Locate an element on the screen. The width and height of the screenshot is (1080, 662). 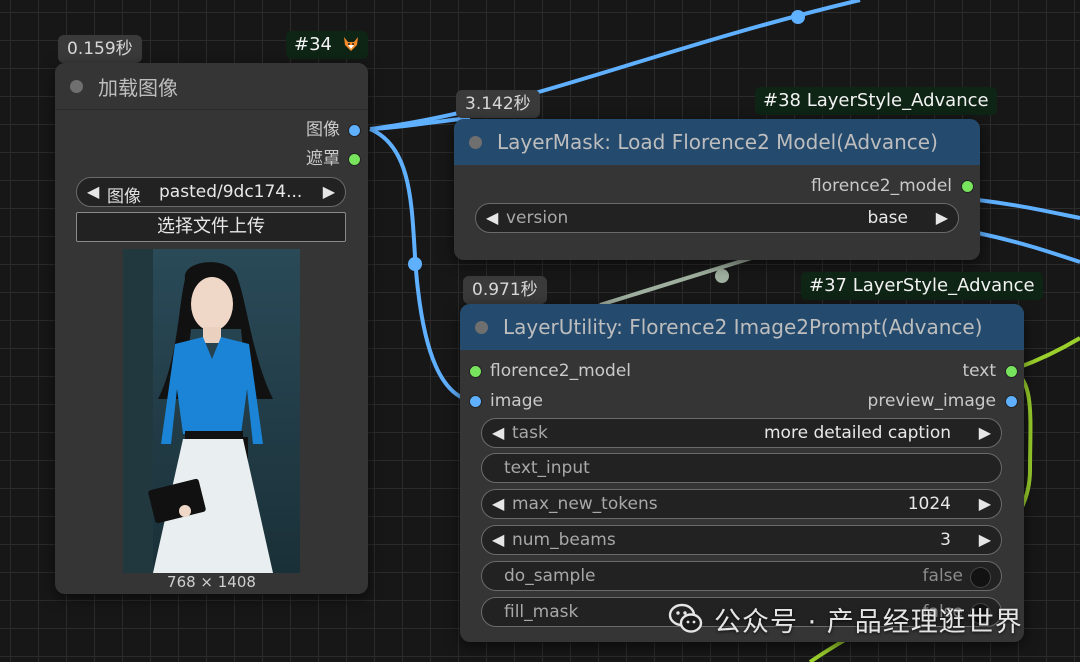
node34-id-badge: #34 is located at coordinates (327, 45).